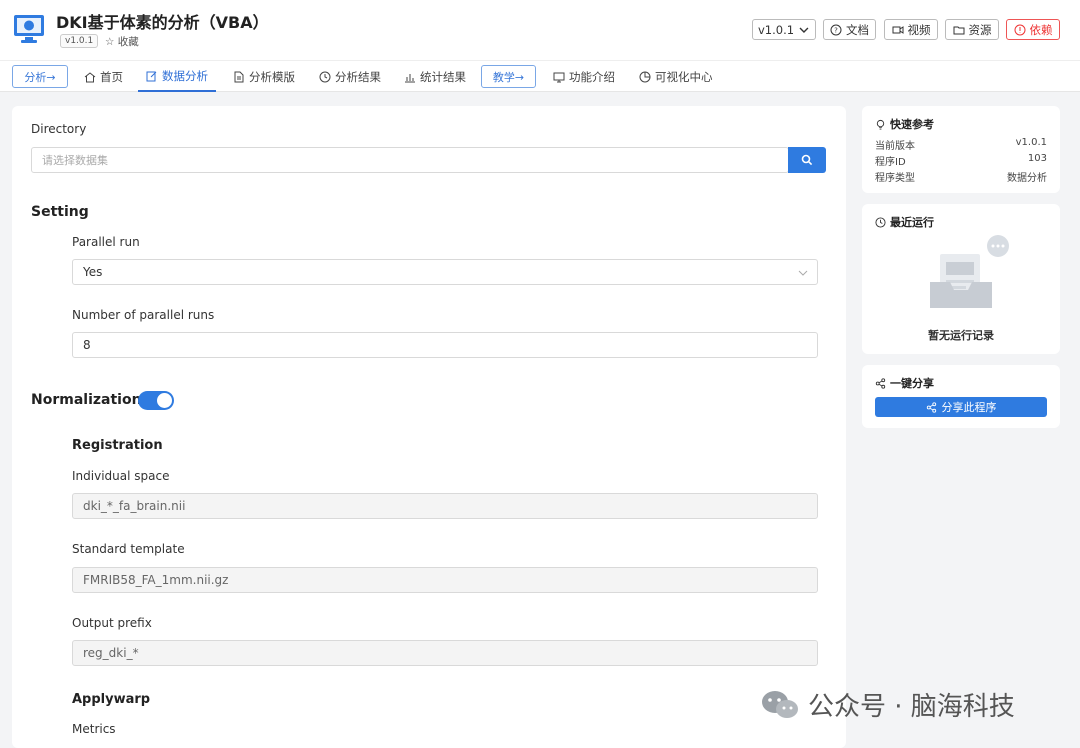  What do you see at coordinates (128, 549) in the screenshot?
I see `standard-template-label: Standard template` at bounding box center [128, 549].